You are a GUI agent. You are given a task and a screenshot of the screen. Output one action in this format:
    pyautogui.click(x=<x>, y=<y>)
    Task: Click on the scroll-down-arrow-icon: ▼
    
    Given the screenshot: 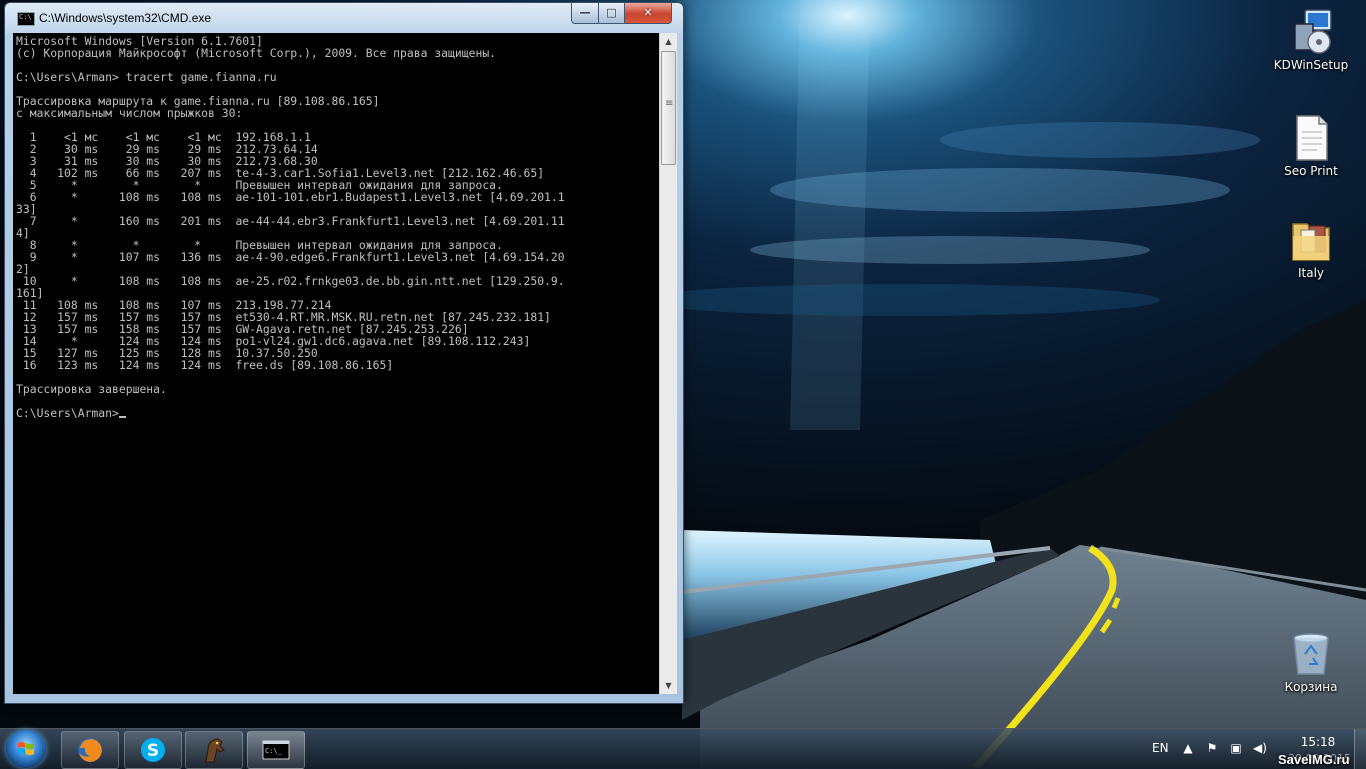 What is the action you would take?
    pyautogui.click(x=668, y=685)
    